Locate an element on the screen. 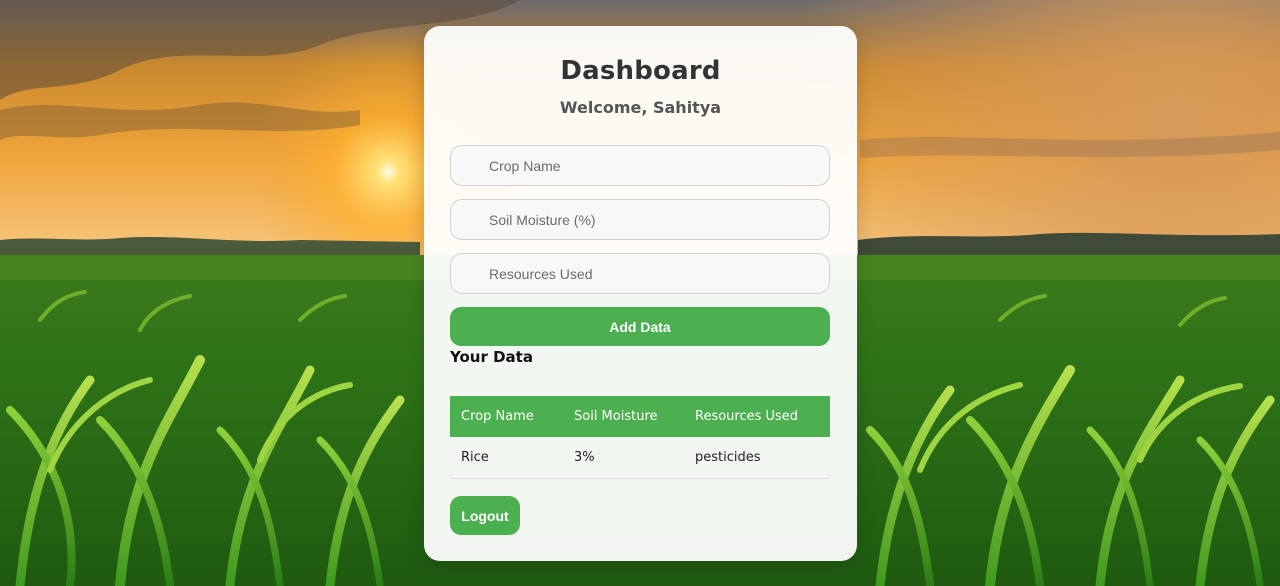  table-row: Rice 3% pesticides is located at coordinates (640, 458).